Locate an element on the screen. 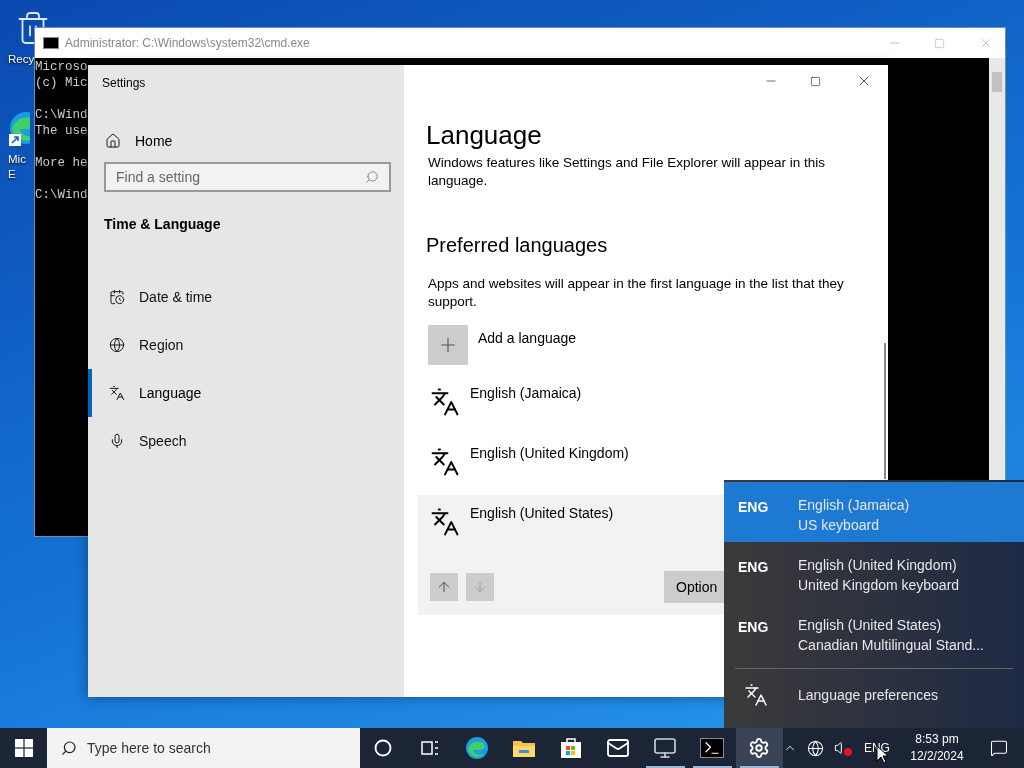 Image resolution: width=1024 pixels, height=768 pixels. taskbar-app-button is located at coordinates (759, 748).